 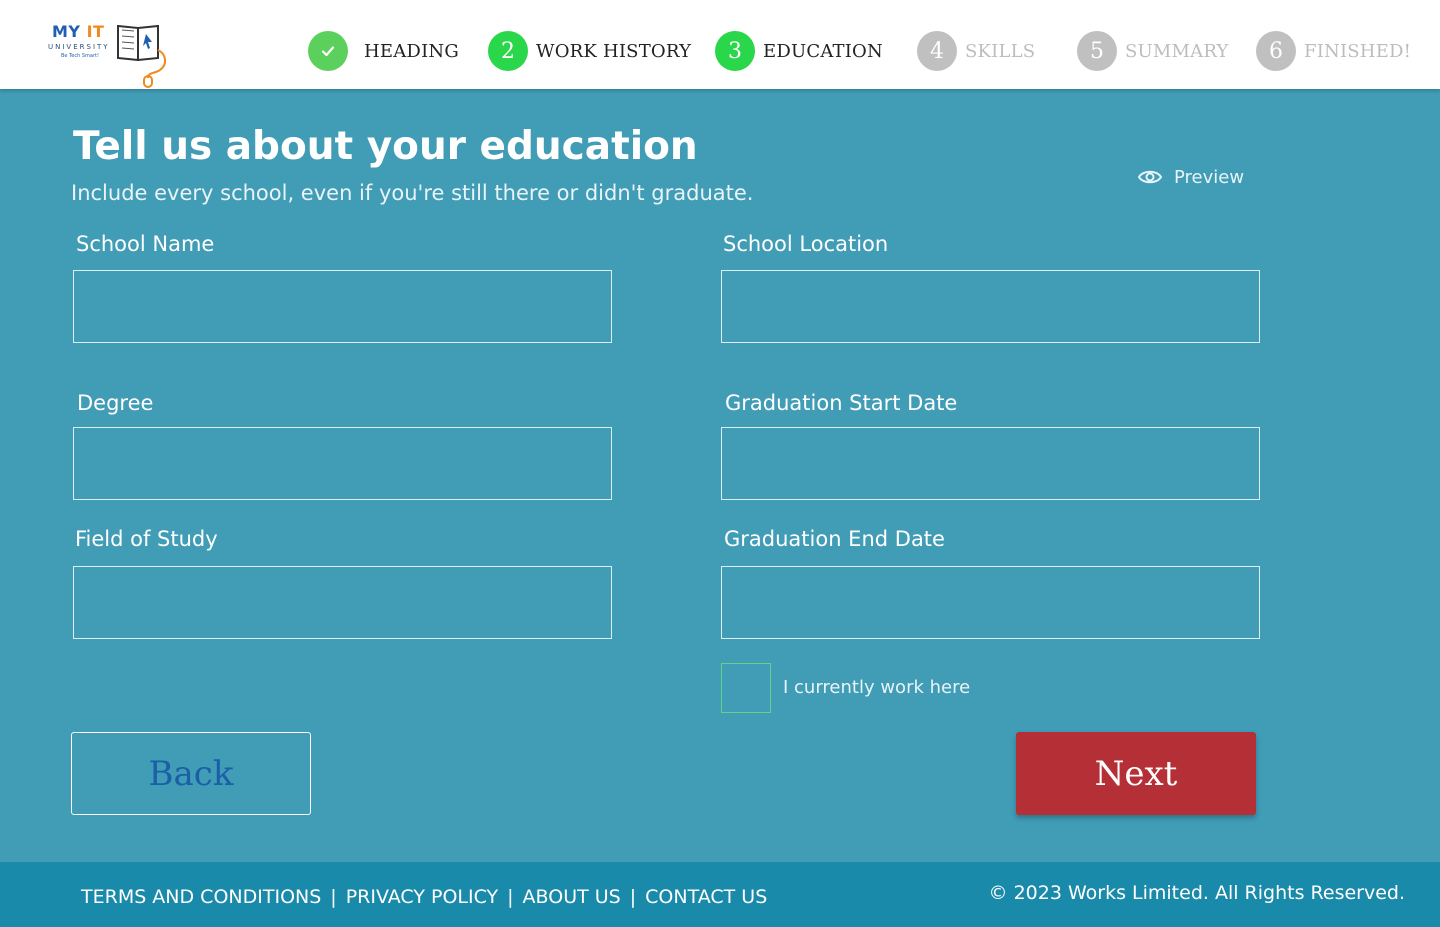 What do you see at coordinates (706, 897) in the screenshot?
I see `contact-link: CONTACT US` at bounding box center [706, 897].